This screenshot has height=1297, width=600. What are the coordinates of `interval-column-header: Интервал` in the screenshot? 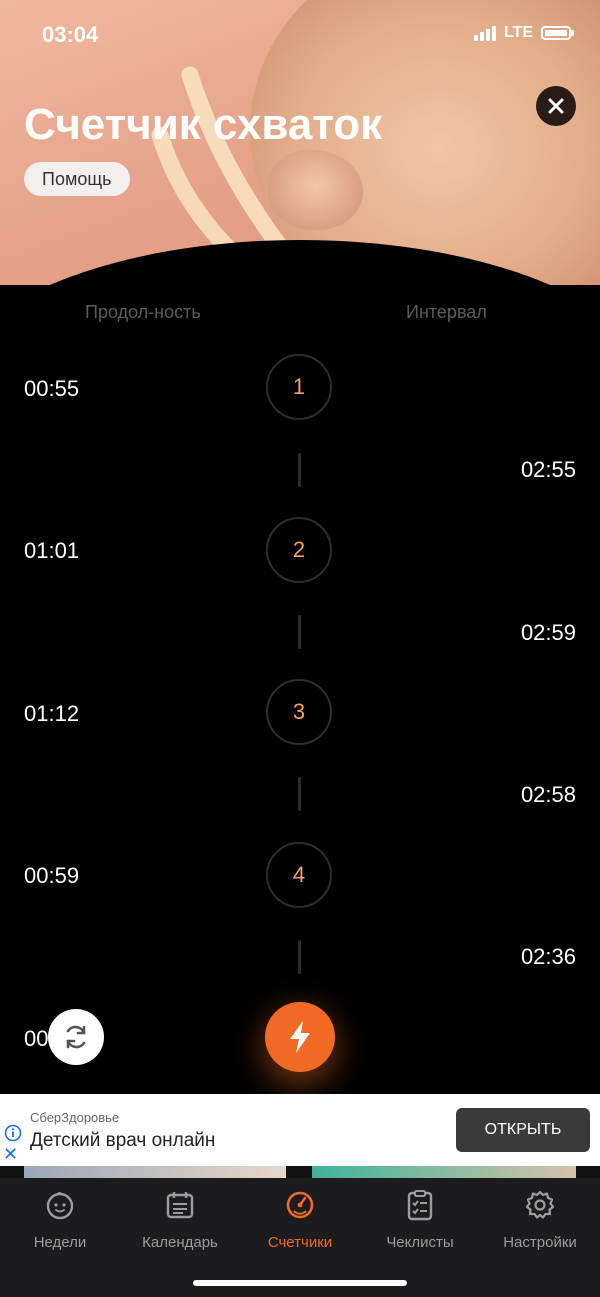 It's located at (446, 312).